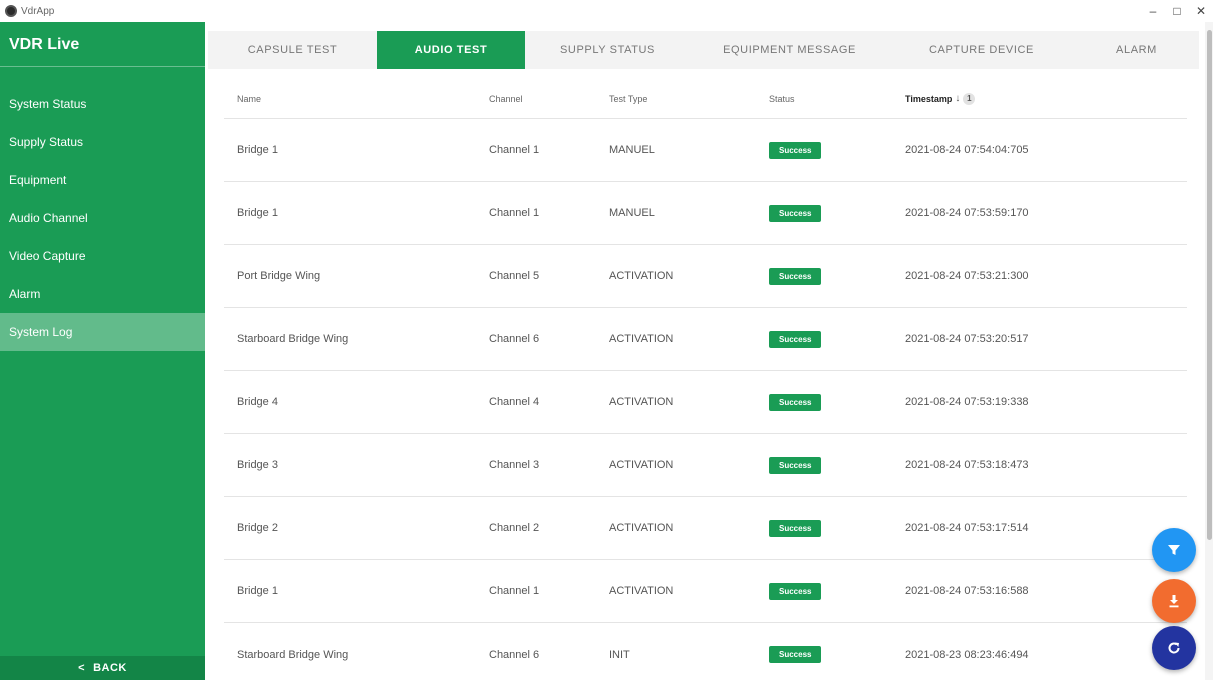  I want to click on tab-alarm: ALARM, so click(1136, 50).